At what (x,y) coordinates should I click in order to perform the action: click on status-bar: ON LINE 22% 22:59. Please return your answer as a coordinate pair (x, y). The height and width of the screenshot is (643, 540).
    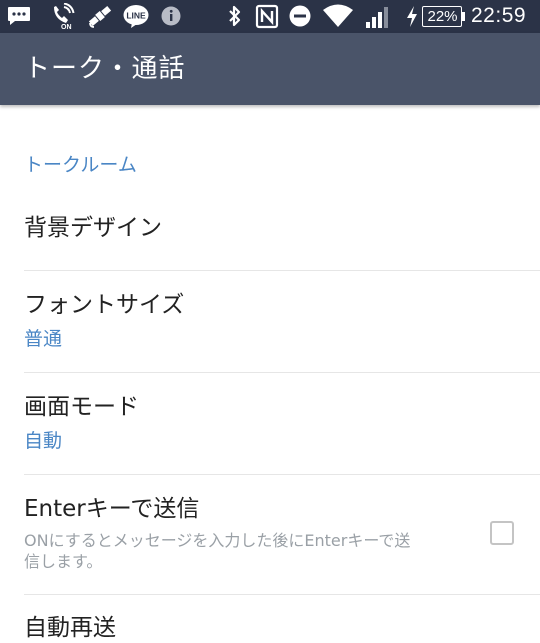
    Looking at the image, I should click on (270, 16).